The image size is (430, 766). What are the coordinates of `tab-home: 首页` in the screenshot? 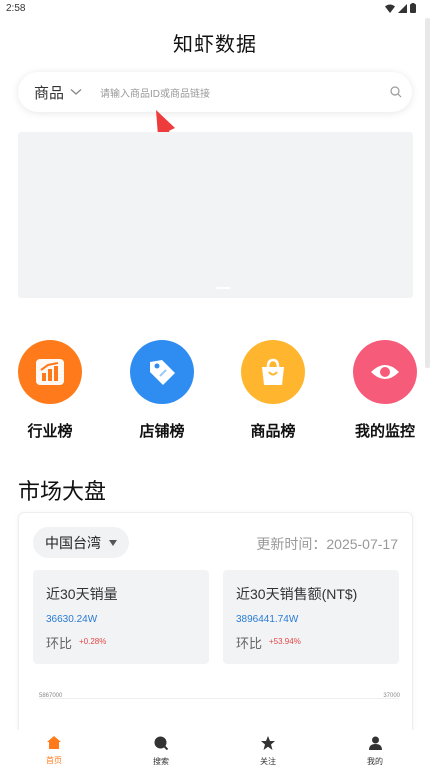 It's located at (54, 751).